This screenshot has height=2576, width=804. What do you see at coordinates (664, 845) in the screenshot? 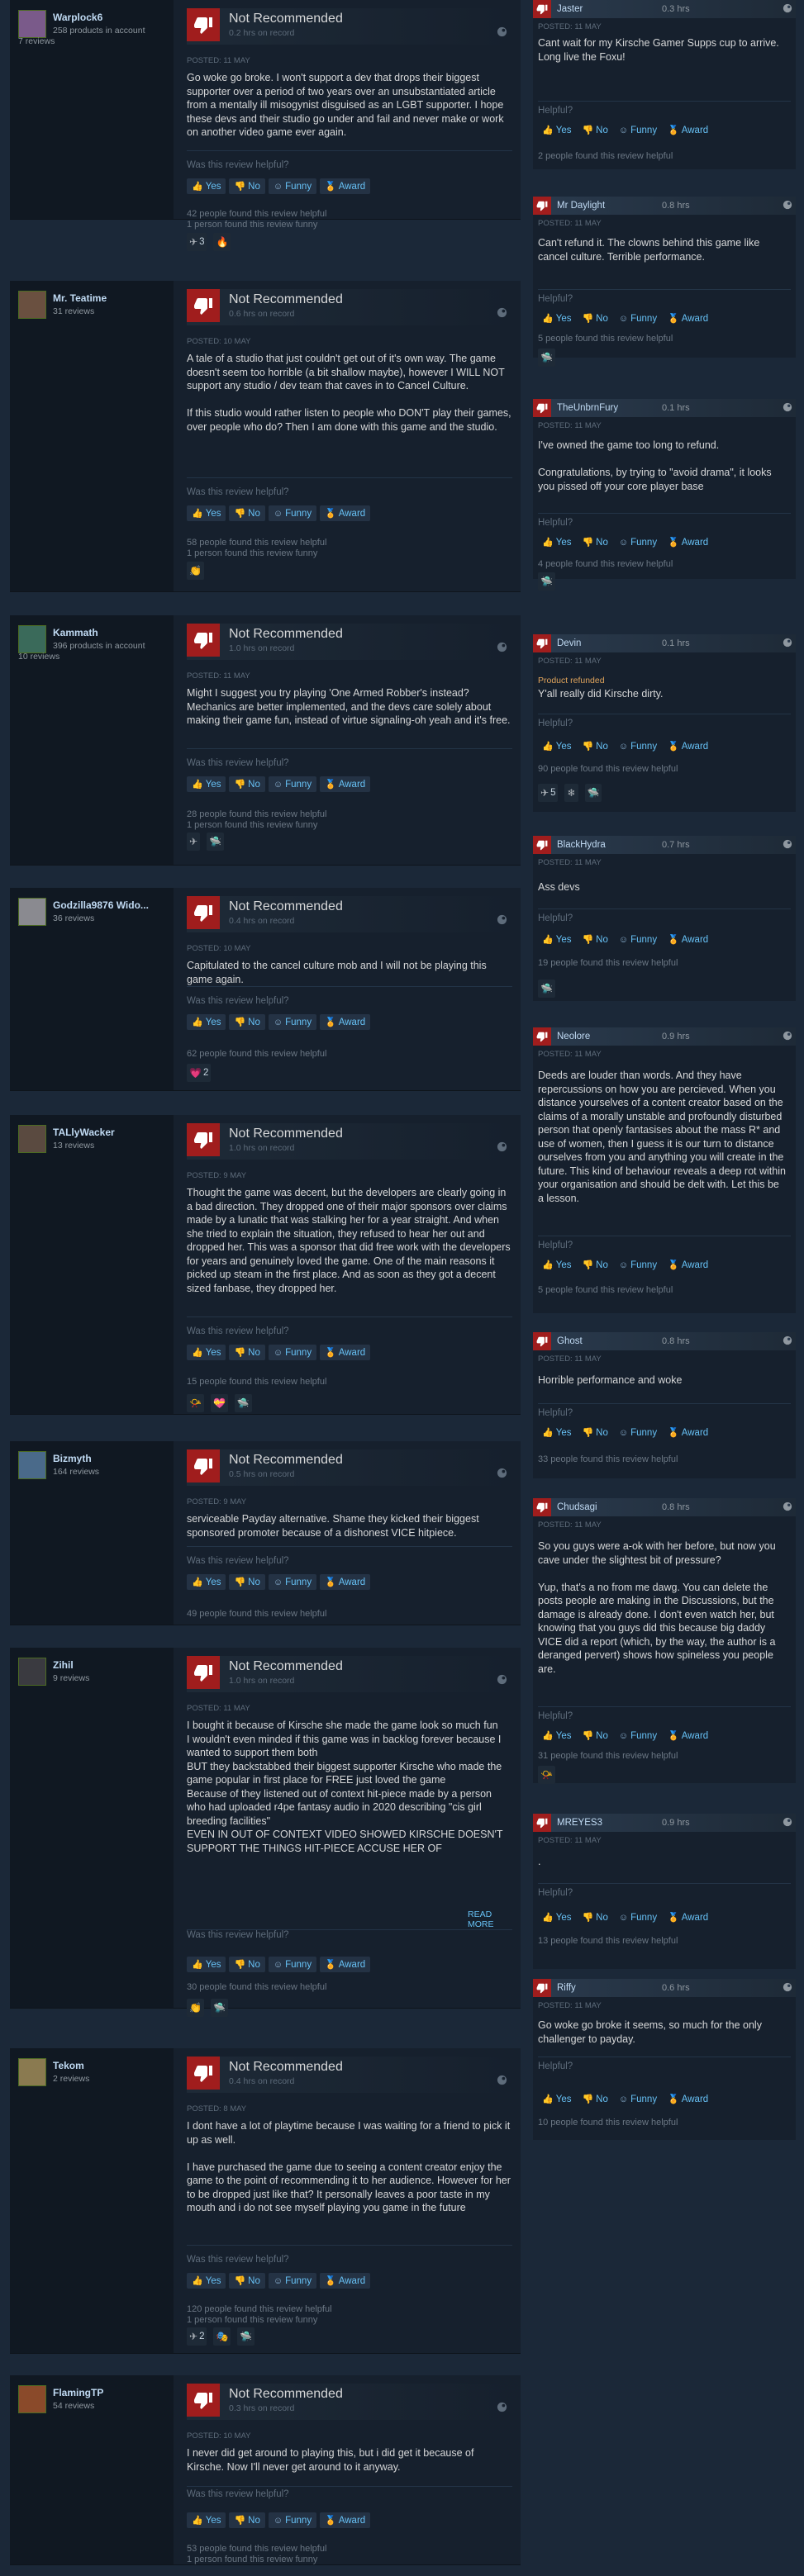
I see `vote-header: BlackHydra 0.7 hrs` at bounding box center [664, 845].